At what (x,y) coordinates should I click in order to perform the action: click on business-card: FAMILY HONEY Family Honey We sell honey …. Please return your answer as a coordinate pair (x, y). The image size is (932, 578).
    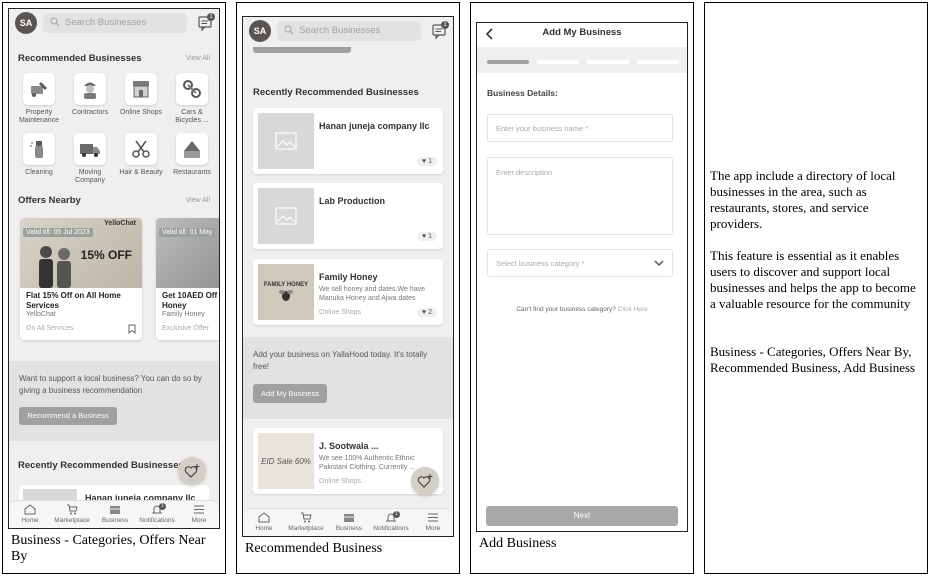
    Looking at the image, I should click on (348, 292).